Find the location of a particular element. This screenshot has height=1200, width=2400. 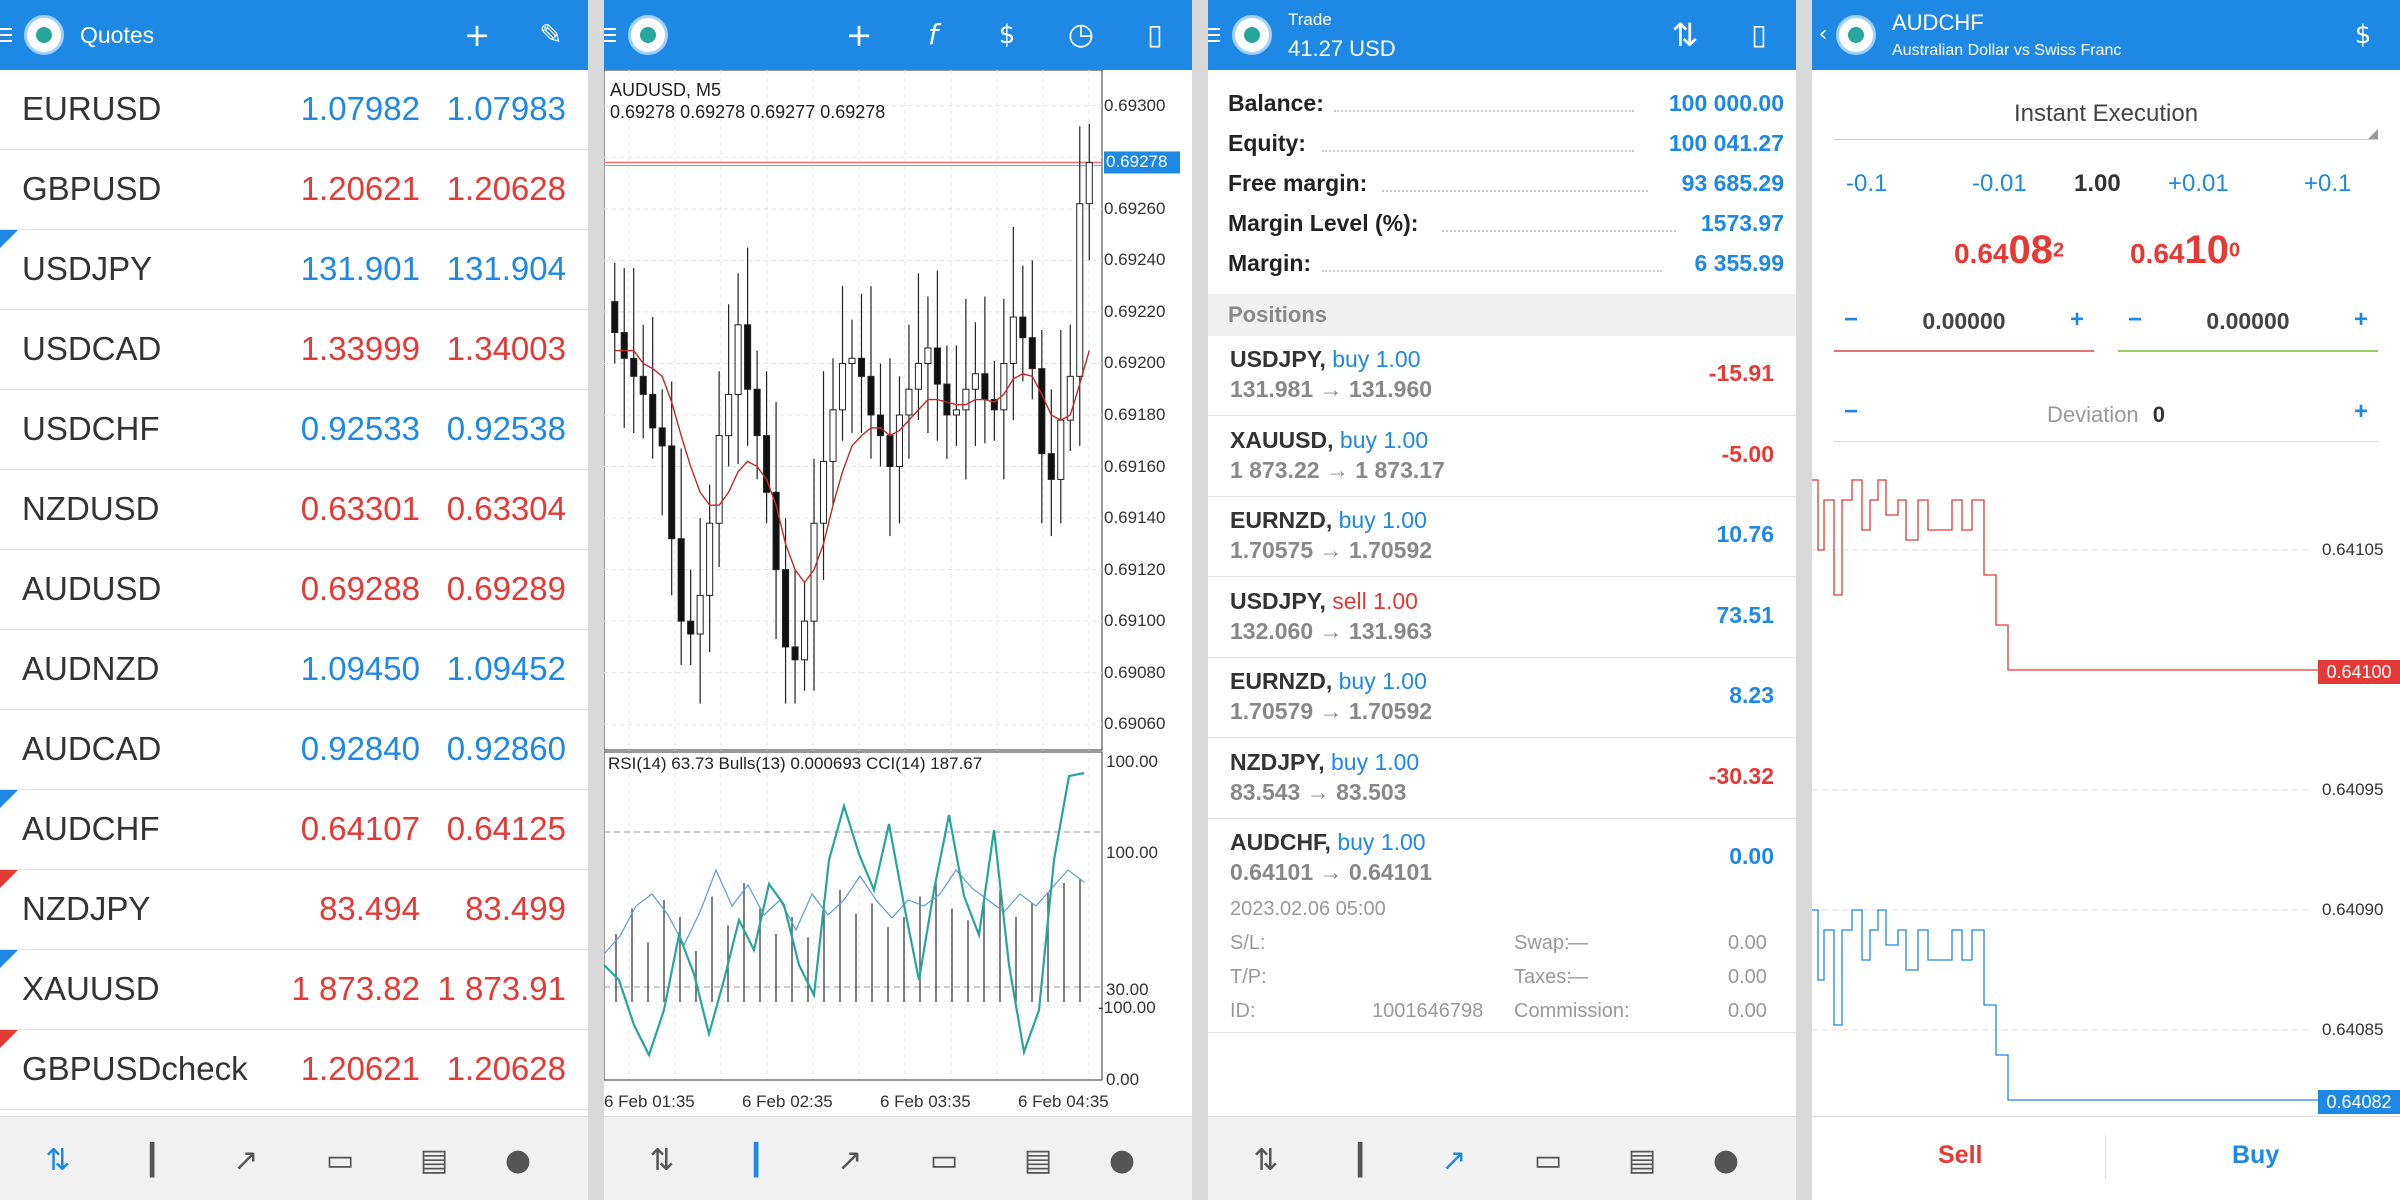

position-profit: -5.00 is located at coordinates (1747, 453).